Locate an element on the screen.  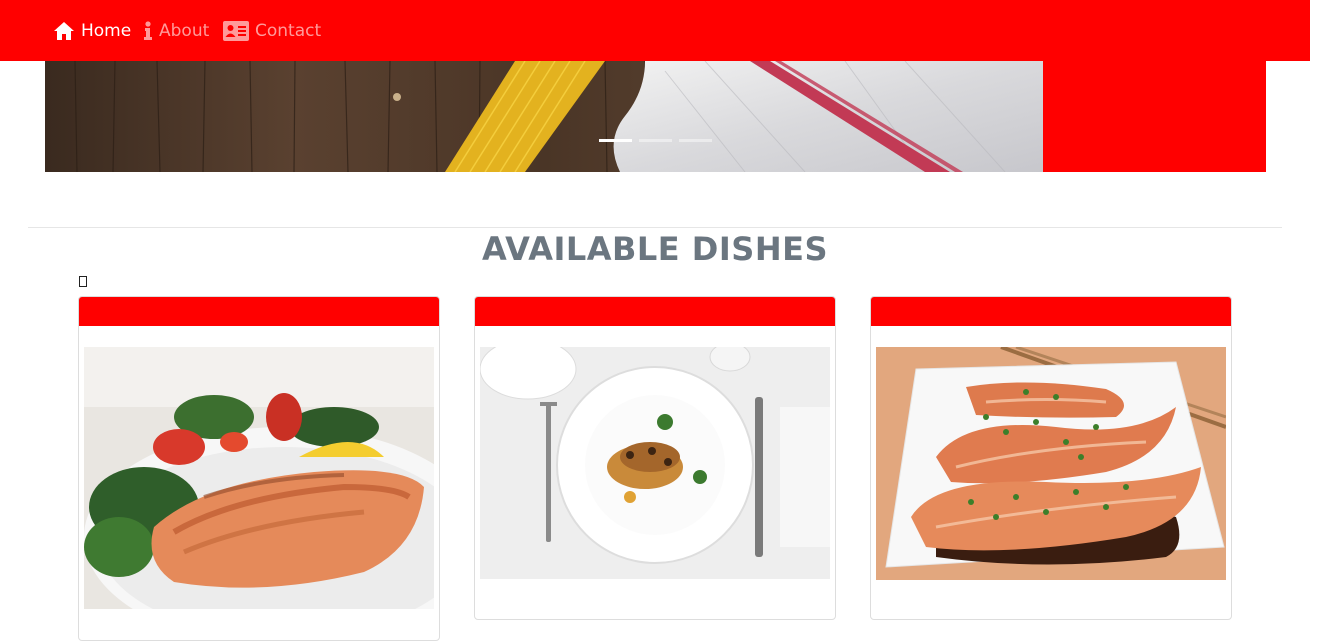
nav-item-label: About is located at coordinates (184, 31).